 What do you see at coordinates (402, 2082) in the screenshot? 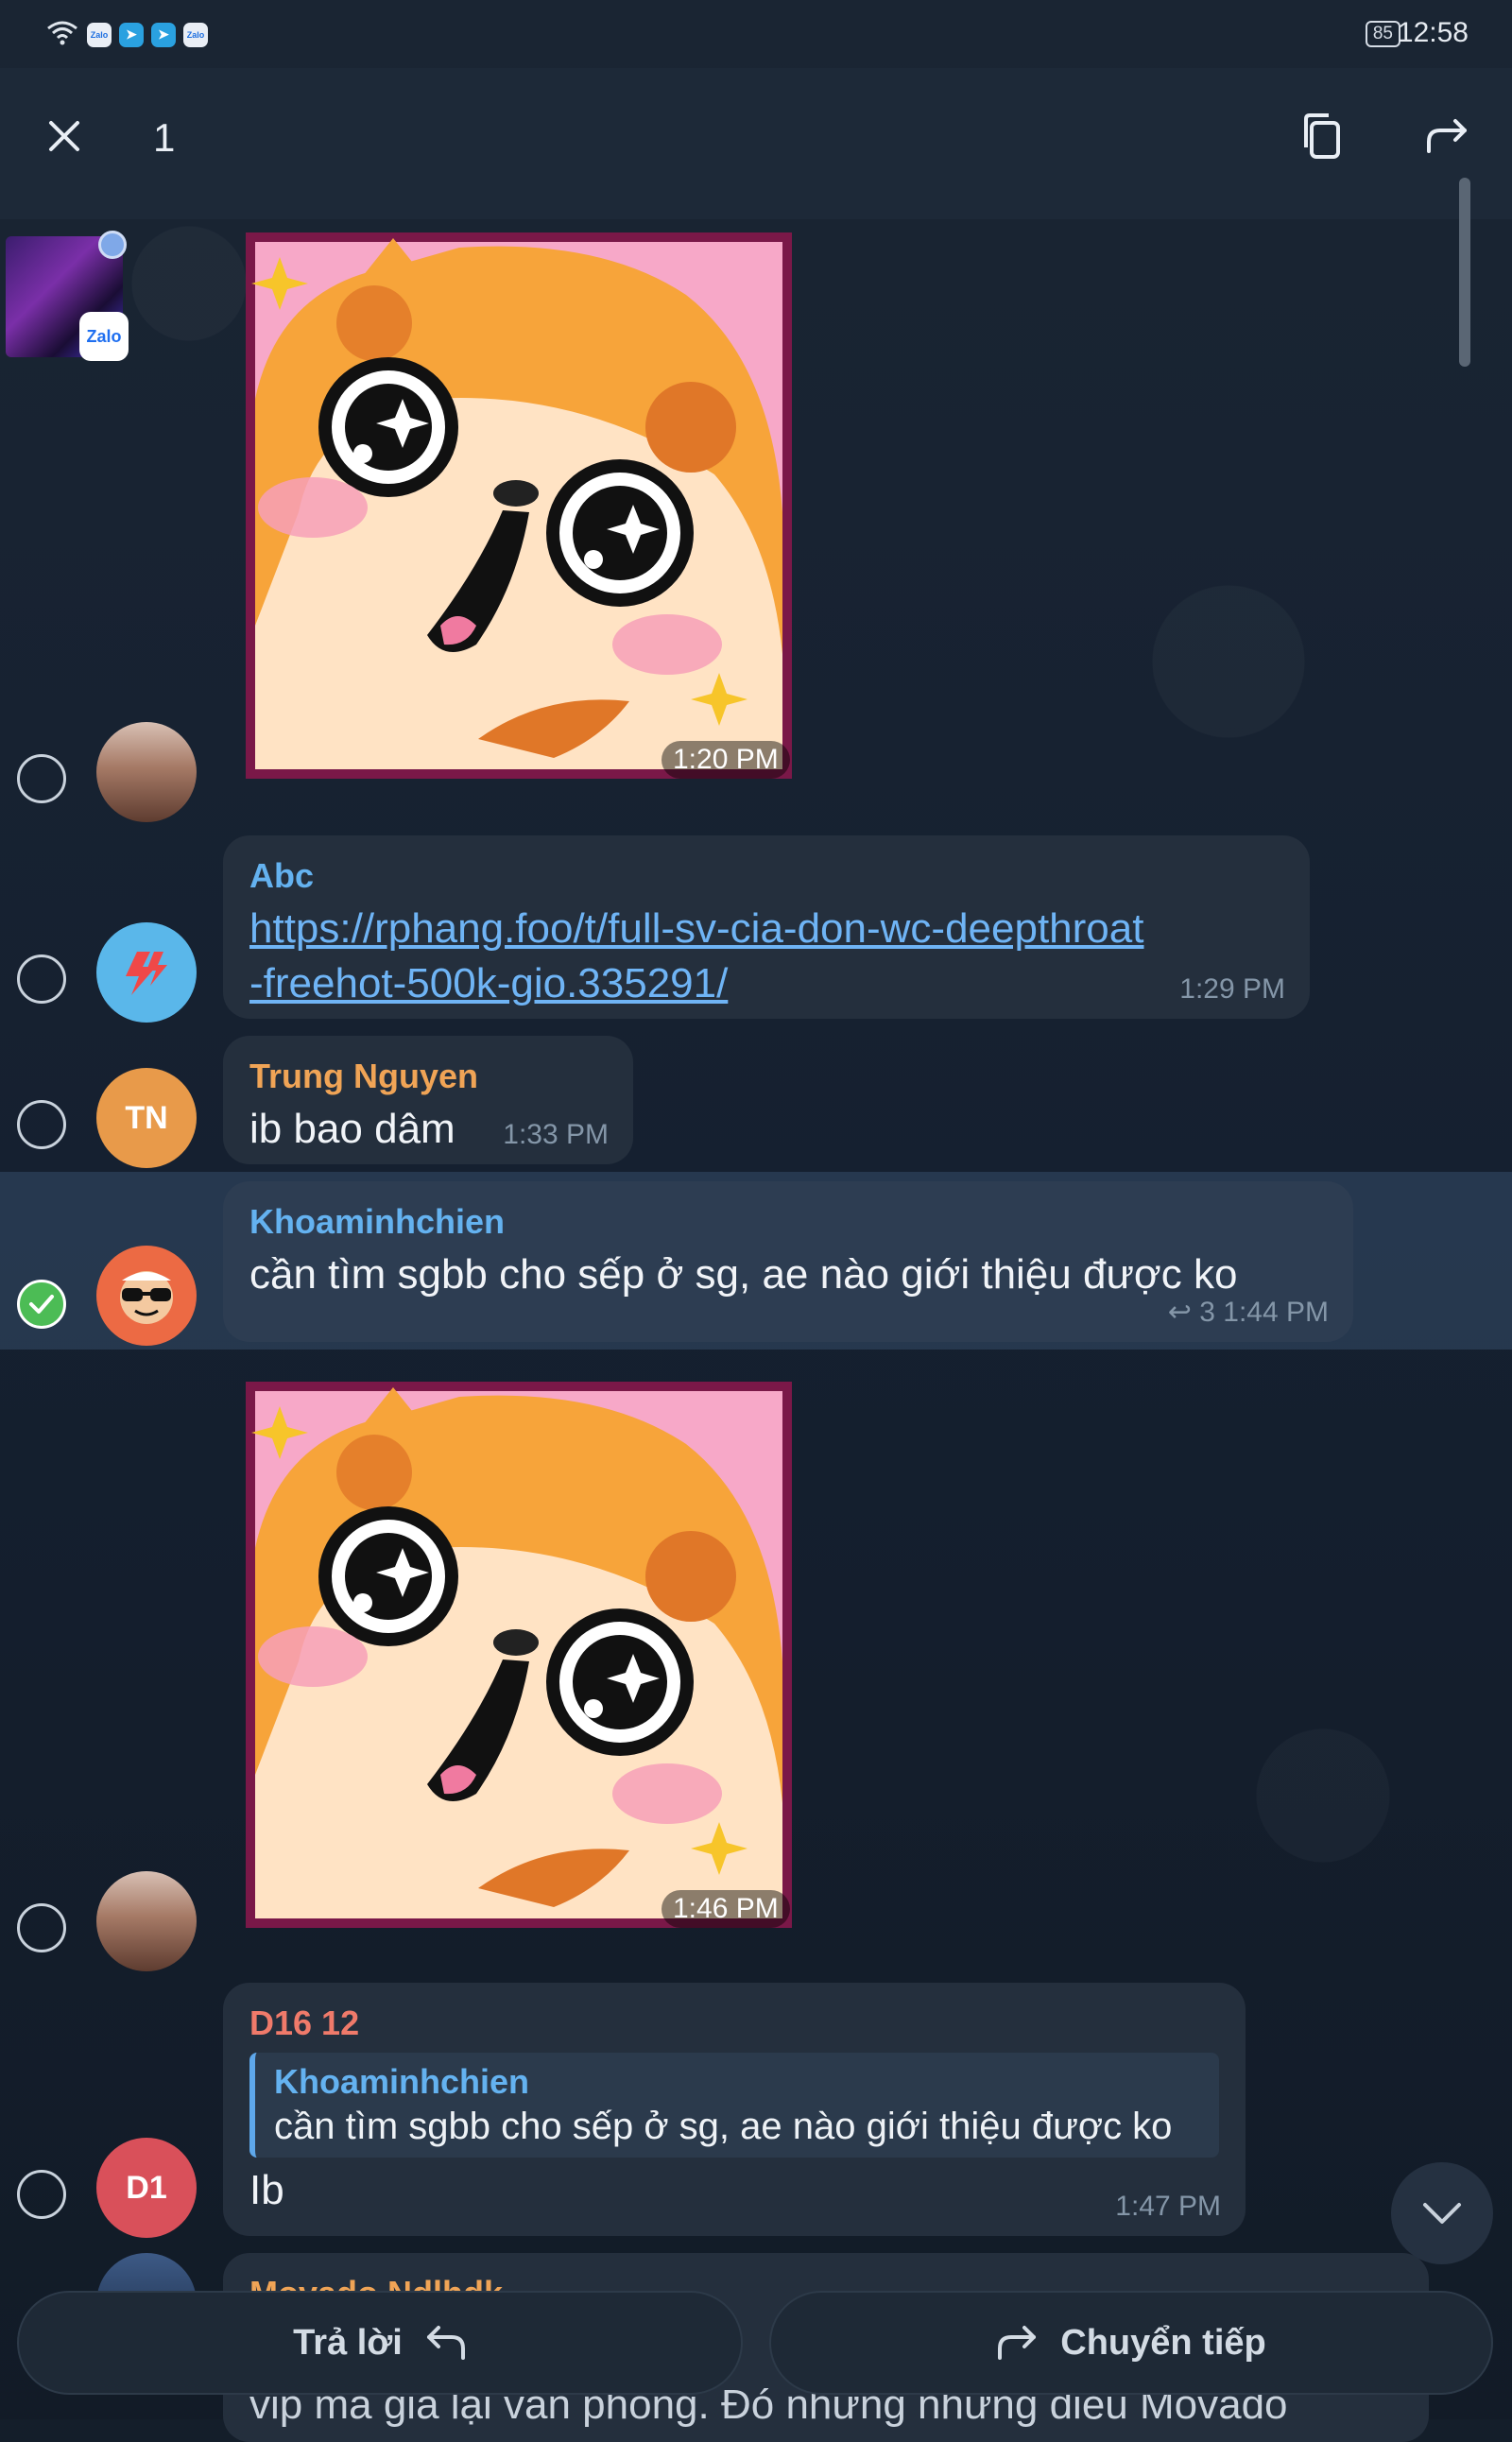
I see `quote-sender: Khoaminhchien` at bounding box center [402, 2082].